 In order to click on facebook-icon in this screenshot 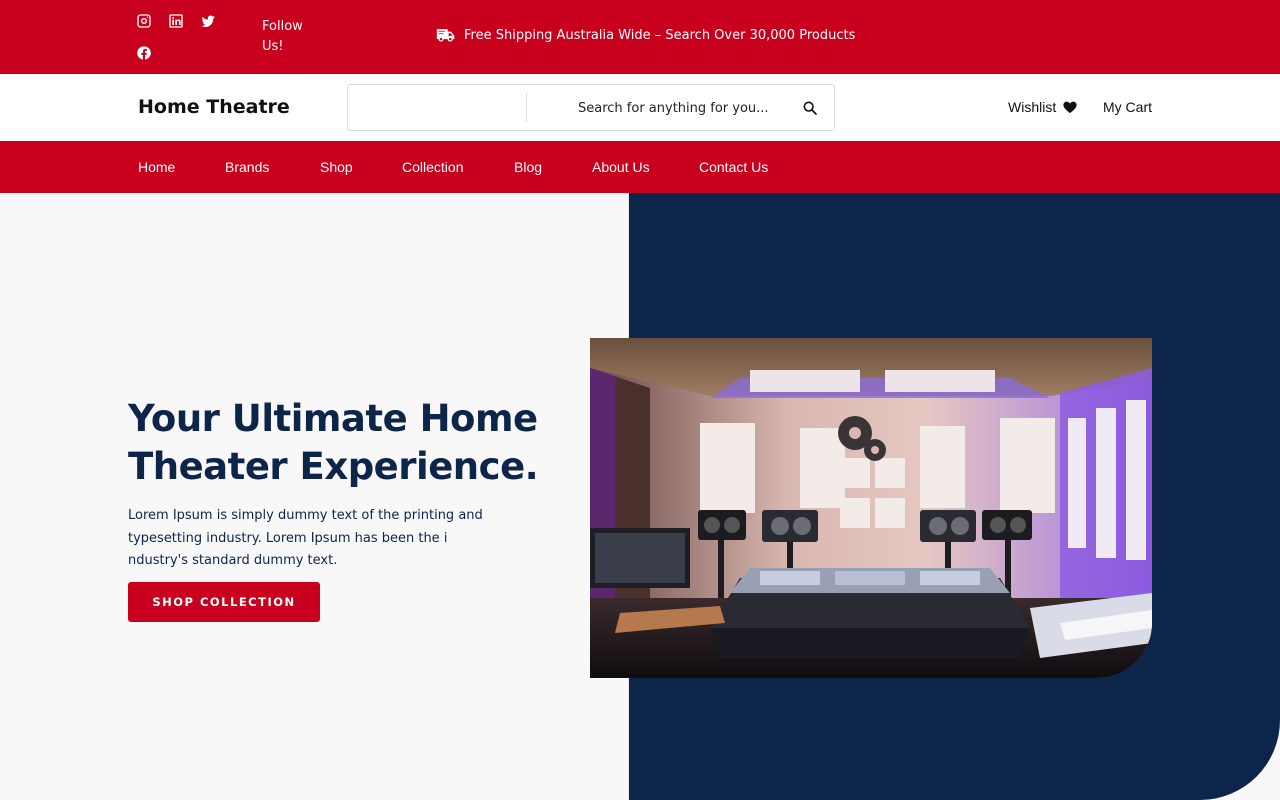, I will do `click(144, 53)`.